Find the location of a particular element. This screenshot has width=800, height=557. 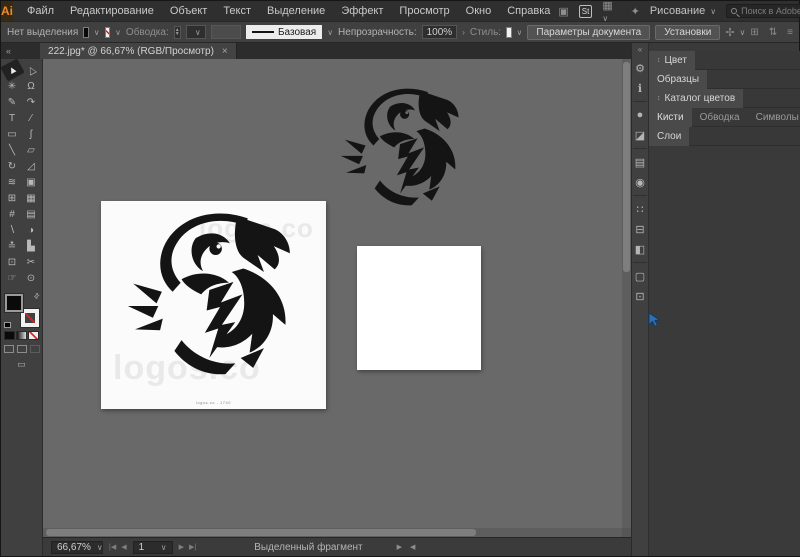

app-frame-icon: ▣ is located at coordinates (563, 11).